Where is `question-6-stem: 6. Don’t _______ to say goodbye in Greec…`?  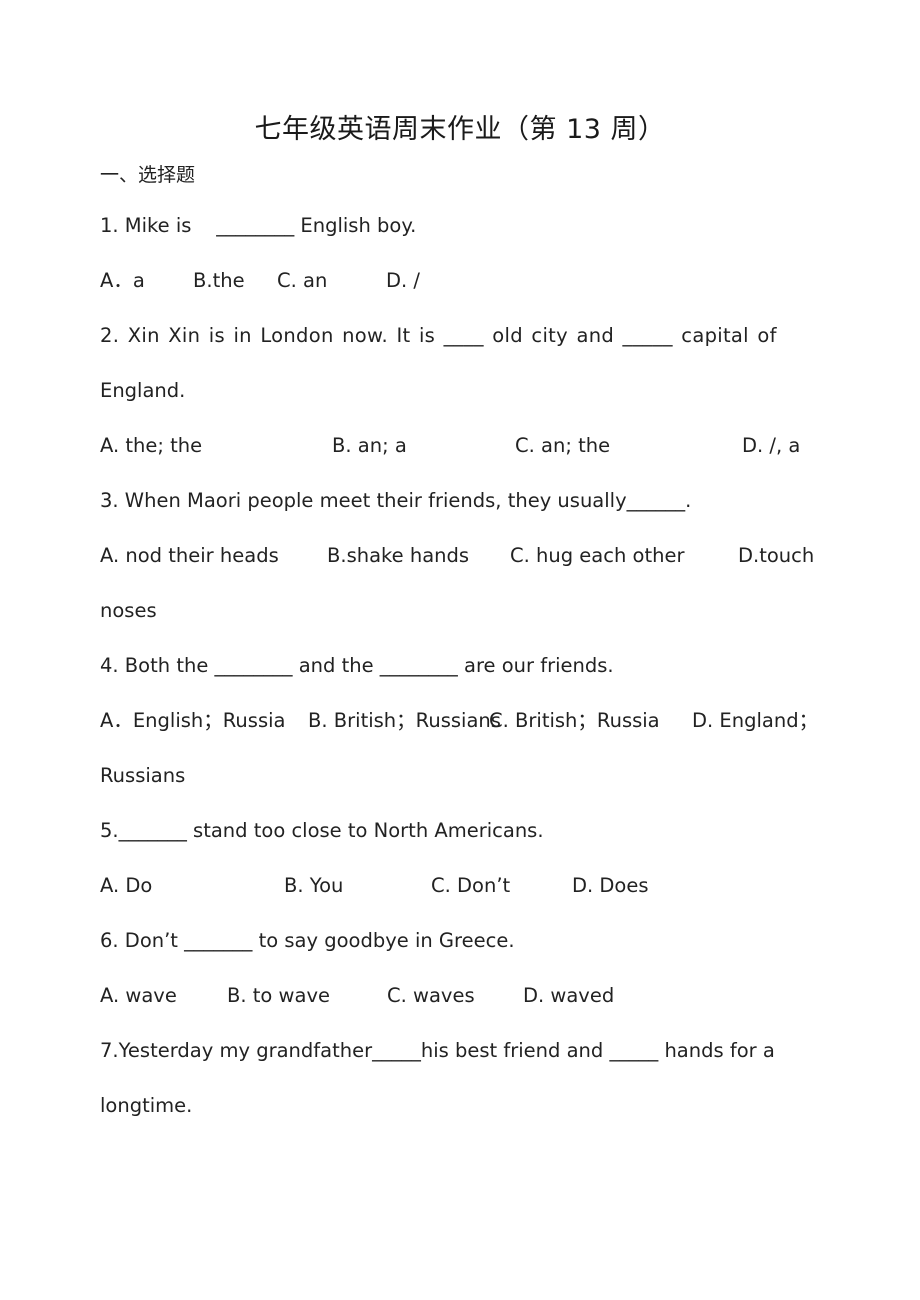 question-6-stem: 6. Don’t _______ to say goodbye in Greec… is located at coordinates (307, 940).